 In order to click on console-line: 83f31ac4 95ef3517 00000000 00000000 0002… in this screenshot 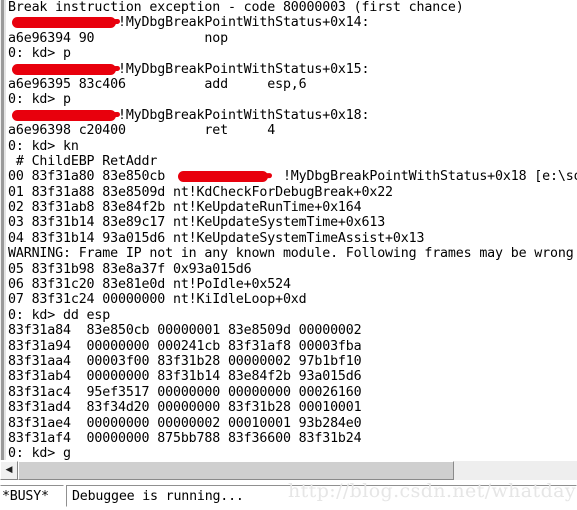, I will do `click(185, 392)`.